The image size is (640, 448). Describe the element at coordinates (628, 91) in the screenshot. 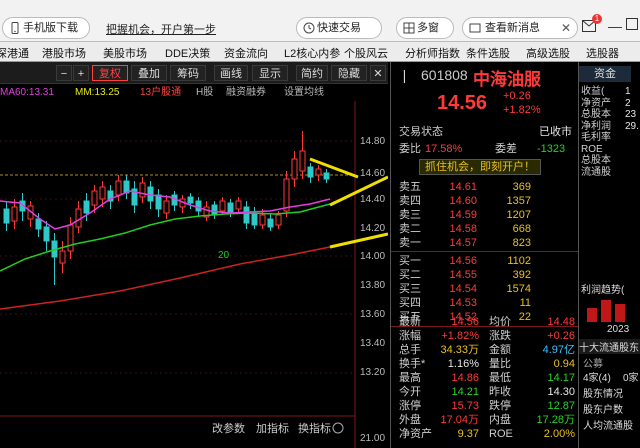

I see `fund-row-value: 1` at that location.